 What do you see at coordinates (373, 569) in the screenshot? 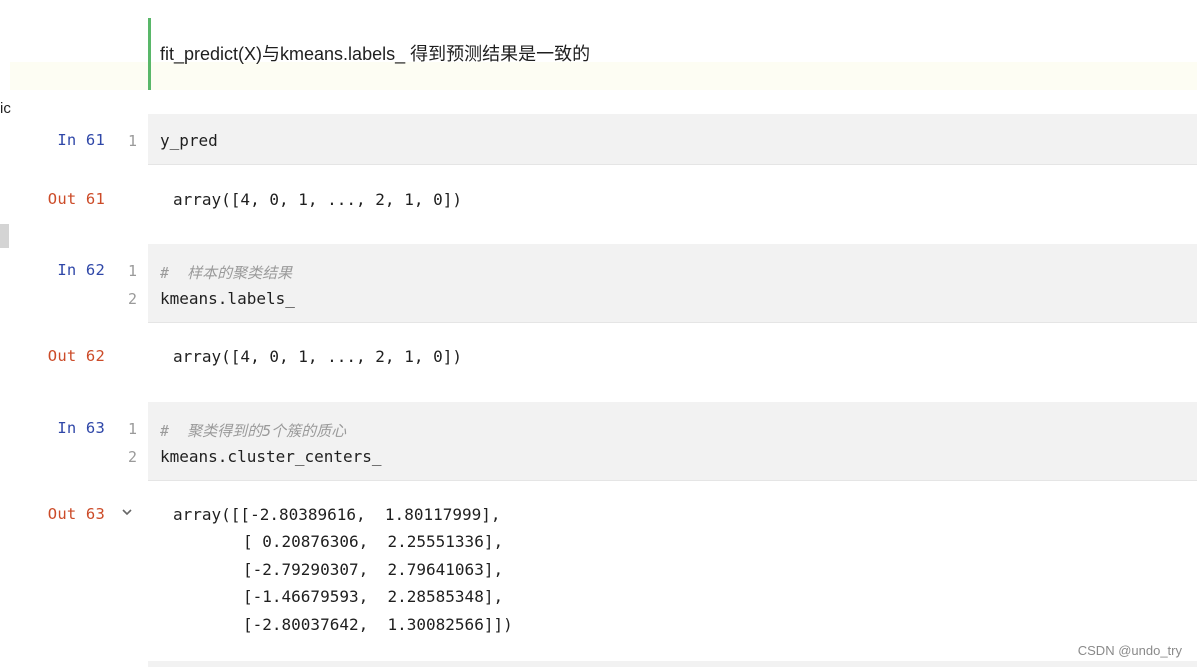
I see `output-line: [-2.79290307, 2.79641063],` at bounding box center [373, 569].